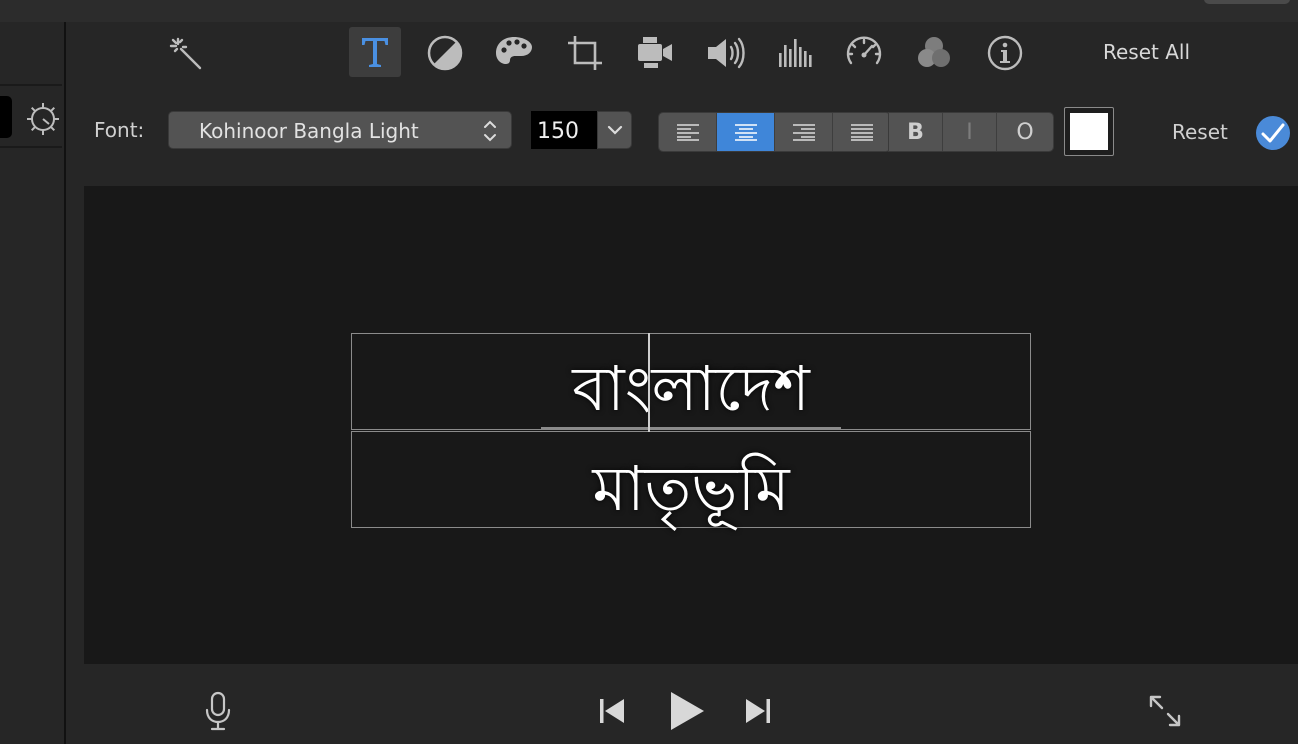 The width and height of the screenshot is (1298, 744). Describe the element at coordinates (649, 382) in the screenshot. I see `text-cursor` at that location.